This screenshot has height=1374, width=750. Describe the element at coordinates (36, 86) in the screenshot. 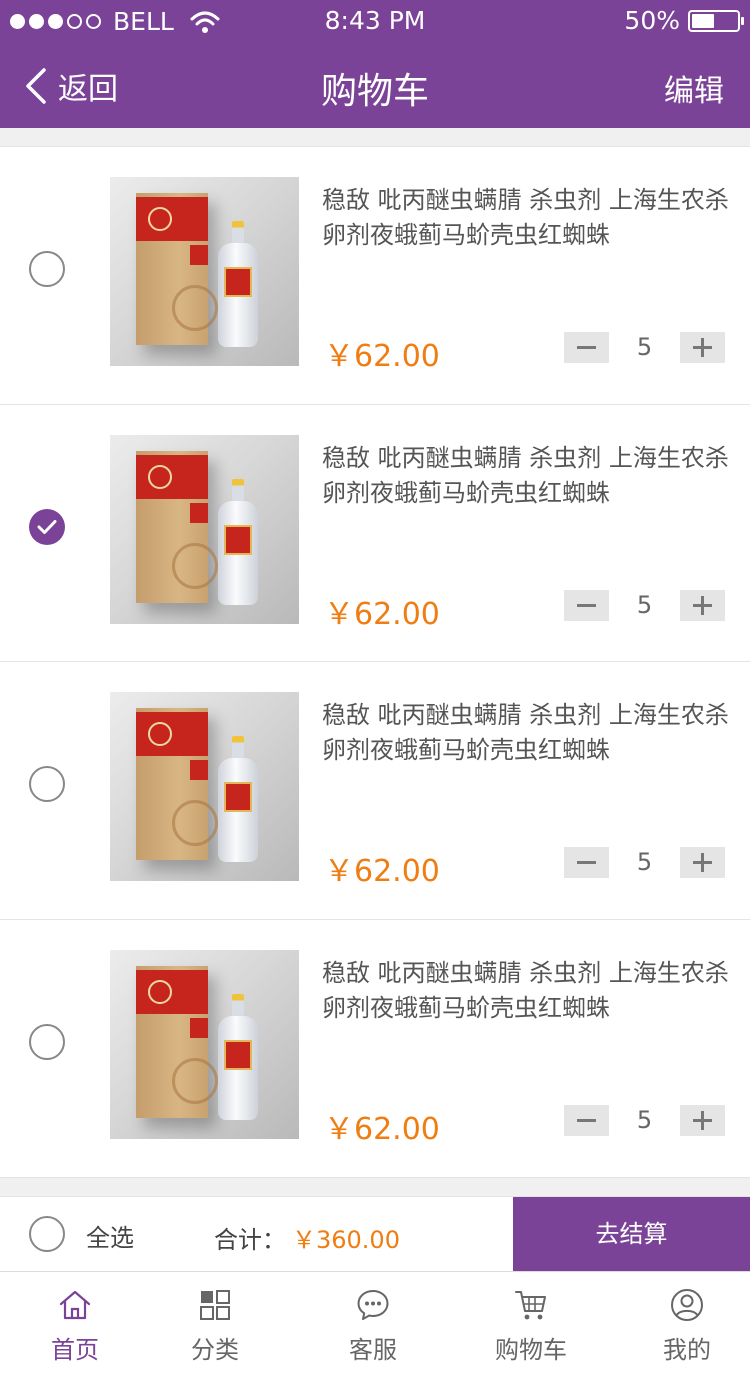

I see `chevron-left-icon` at that location.